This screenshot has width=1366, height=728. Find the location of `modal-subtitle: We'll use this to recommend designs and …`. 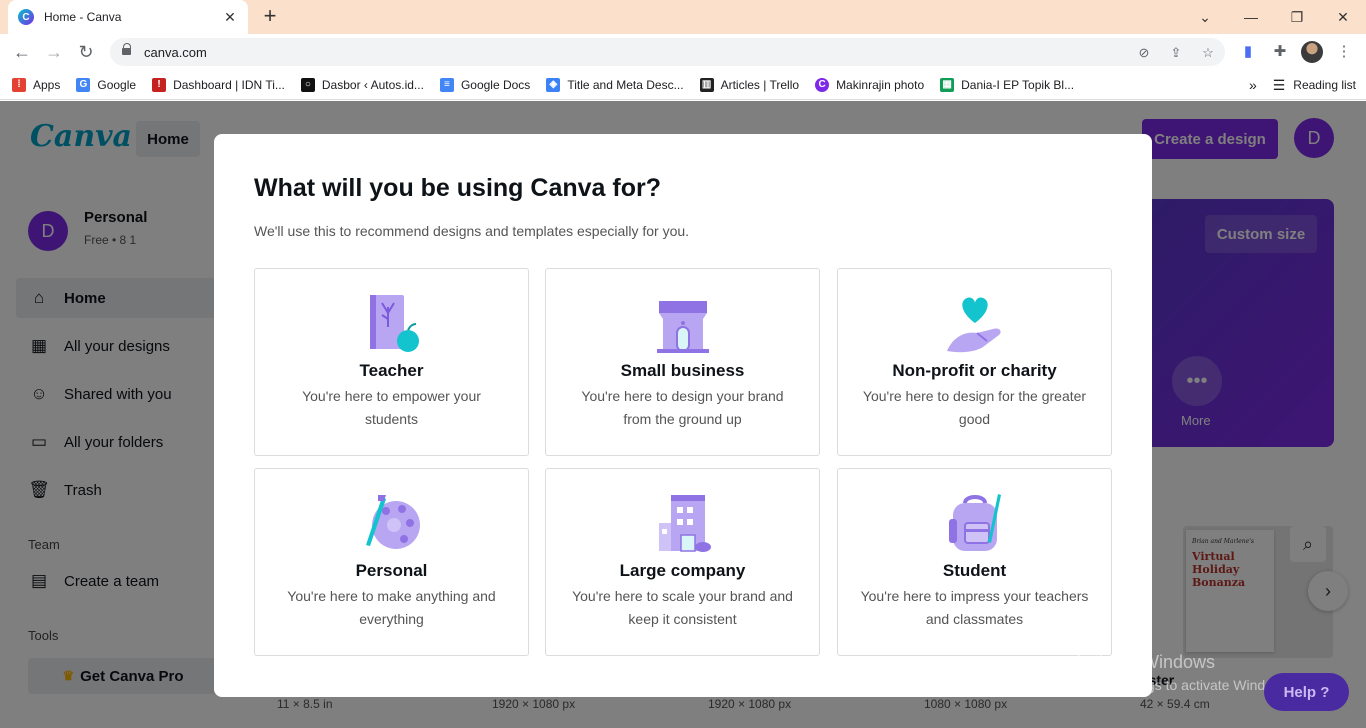

modal-subtitle: We'll use this to recommend designs and … is located at coordinates (472, 231).